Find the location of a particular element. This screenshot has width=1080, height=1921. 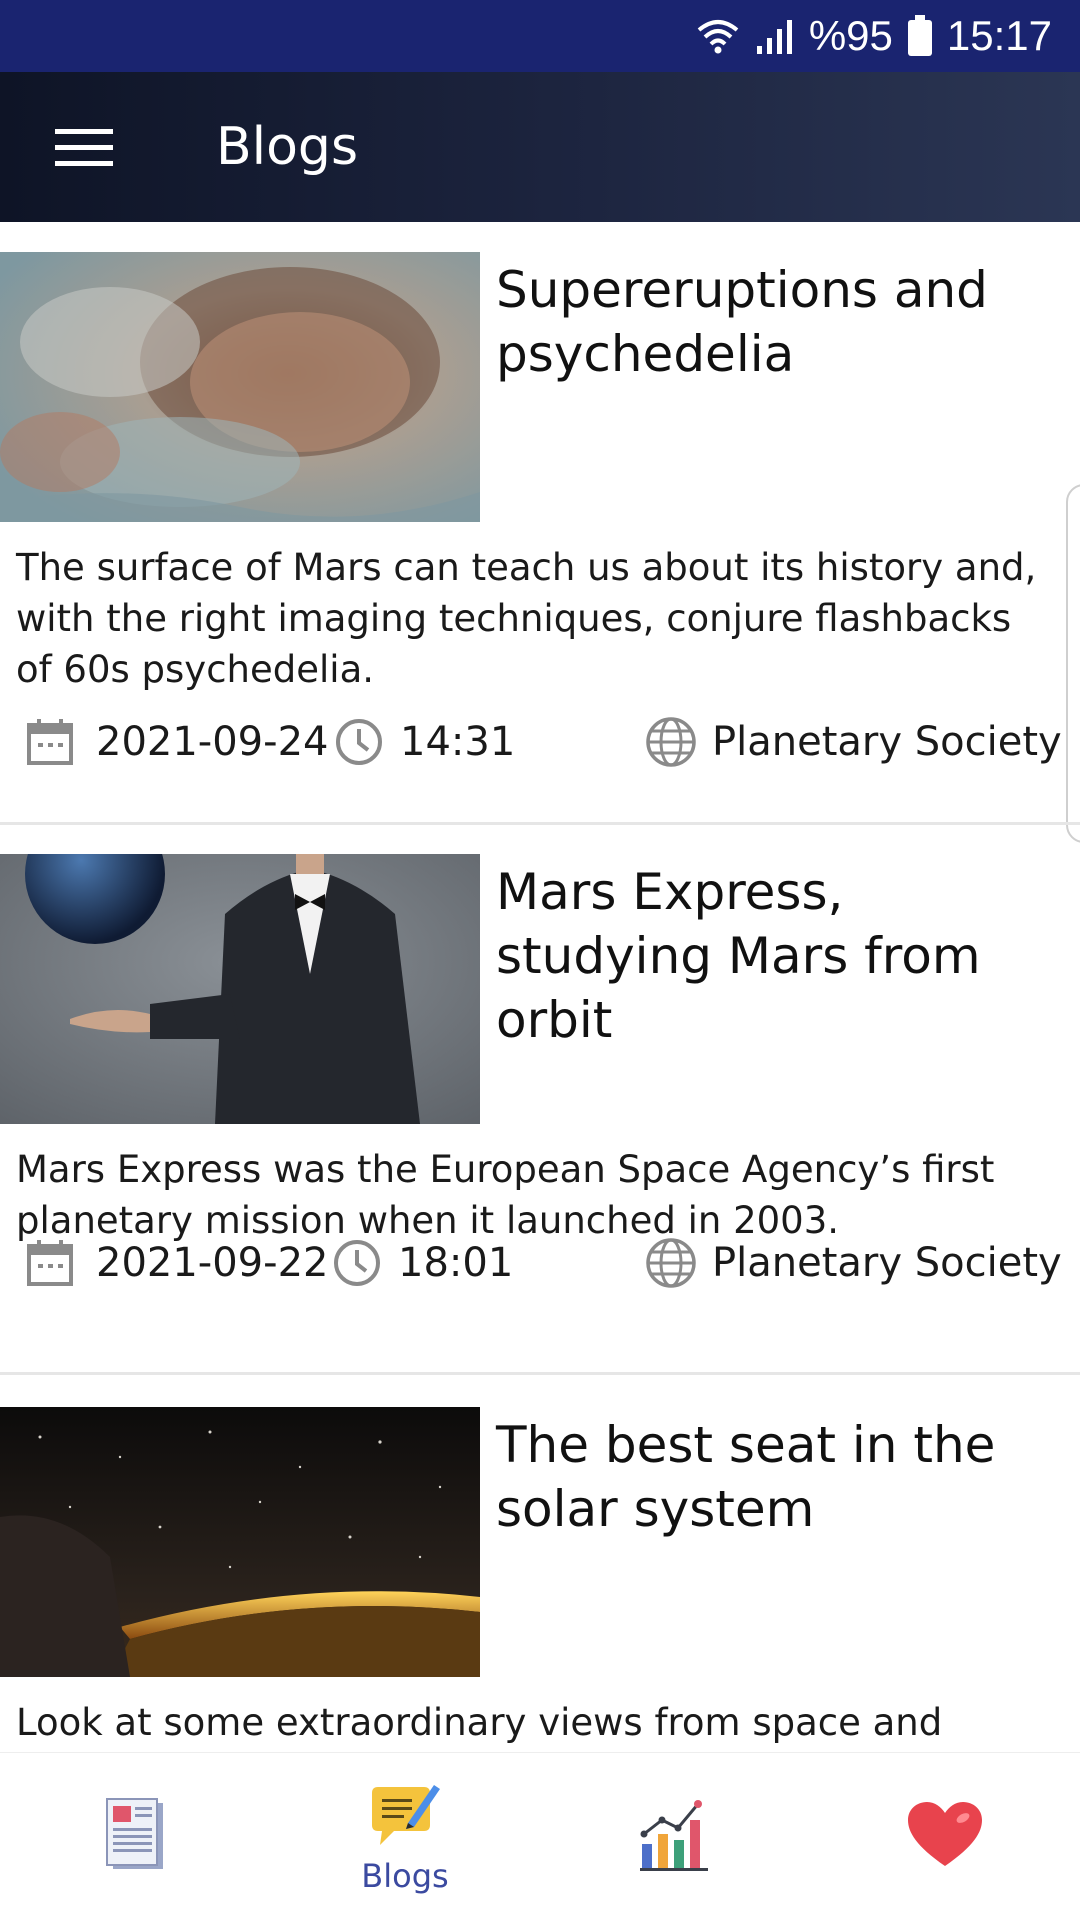

nav-blogs: Blogs is located at coordinates (405, 1837).